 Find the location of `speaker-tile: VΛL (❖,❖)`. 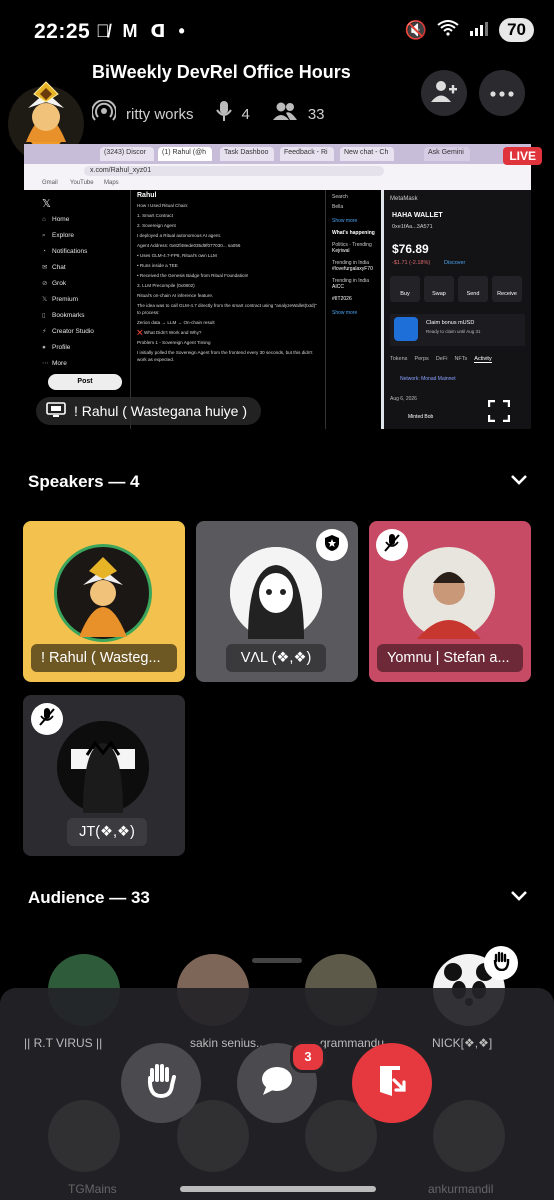

speaker-tile: VΛL (❖,❖) is located at coordinates (277, 601).